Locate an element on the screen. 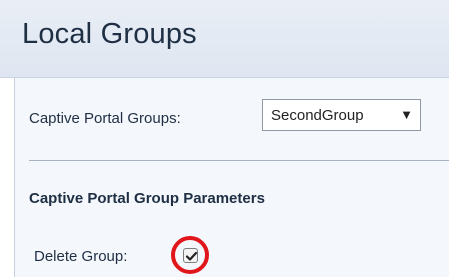 Image resolution: width=449 pixels, height=277 pixels. captive-portal-groups-select: SecondGroup ▼ is located at coordinates (341, 115).